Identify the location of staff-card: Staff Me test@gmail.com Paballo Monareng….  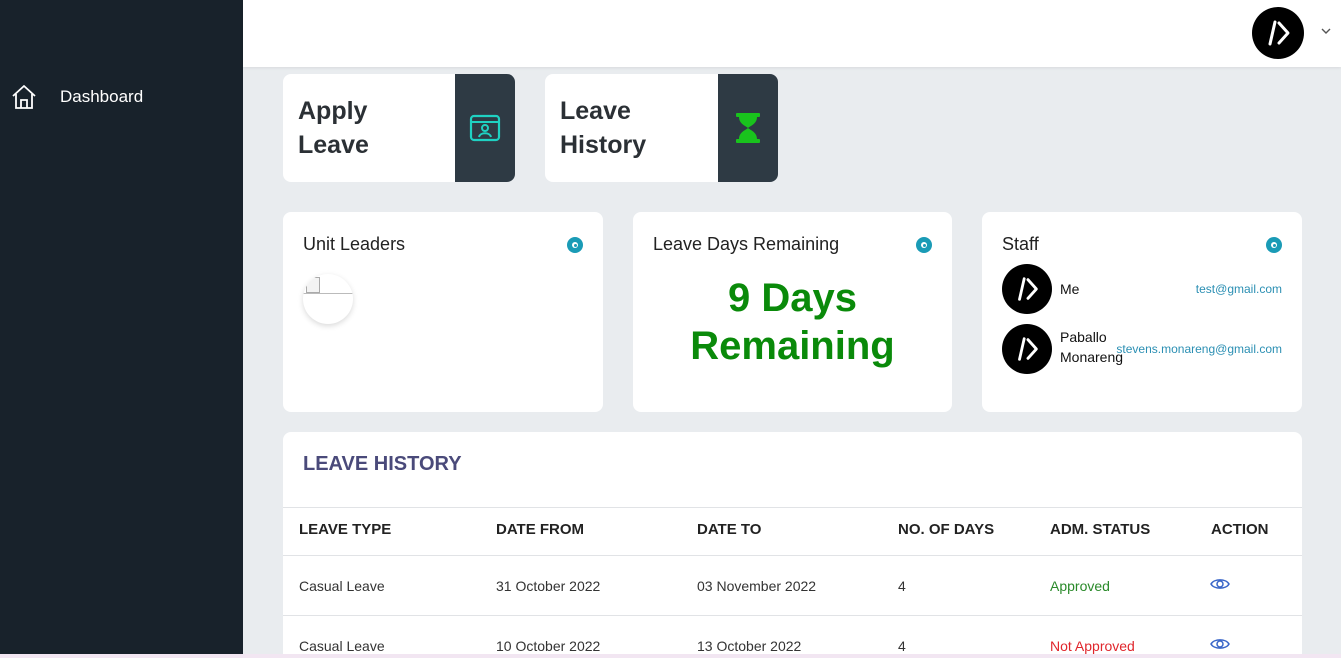
(1142, 312).